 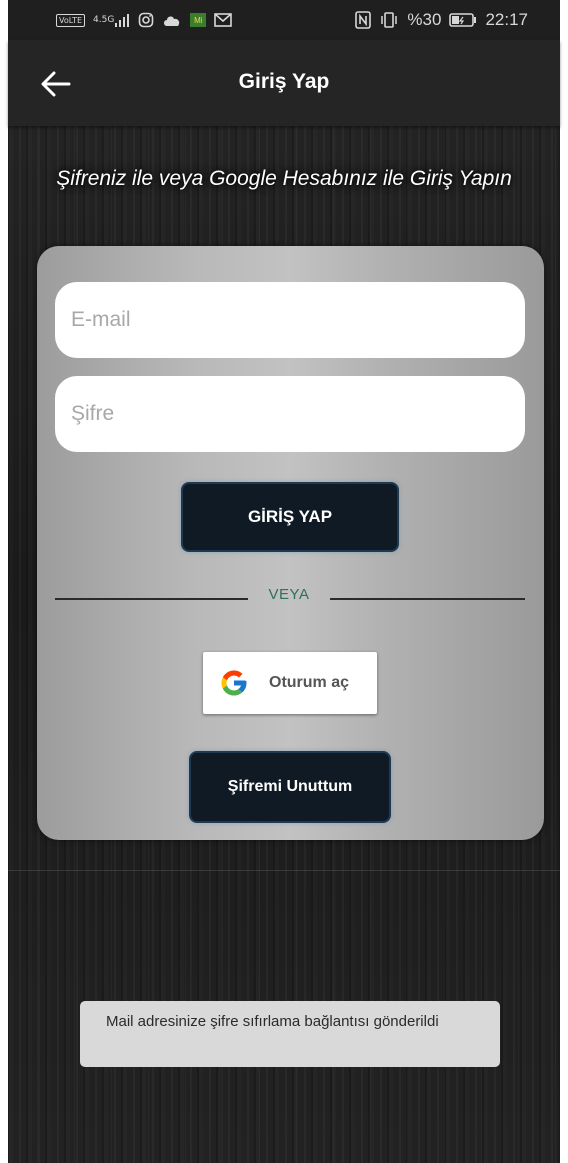 I want to click on content-divider, so click(x=284, y=870).